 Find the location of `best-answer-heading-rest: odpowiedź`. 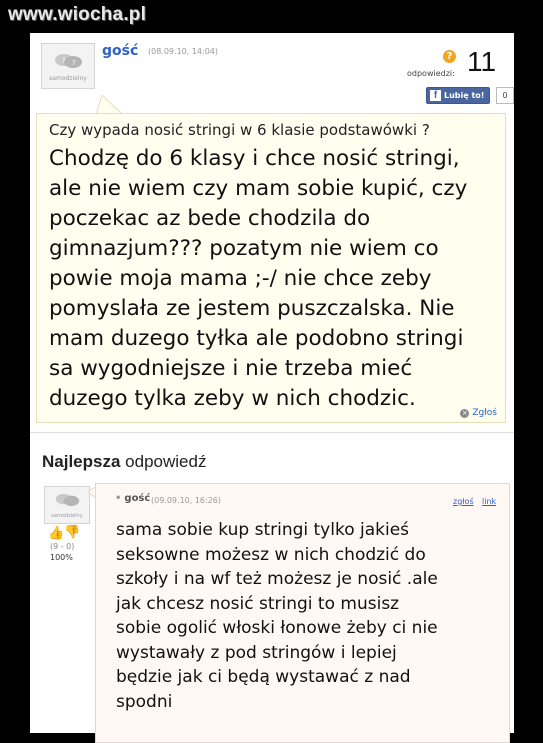

best-answer-heading-rest: odpowiedź is located at coordinates (163, 461).